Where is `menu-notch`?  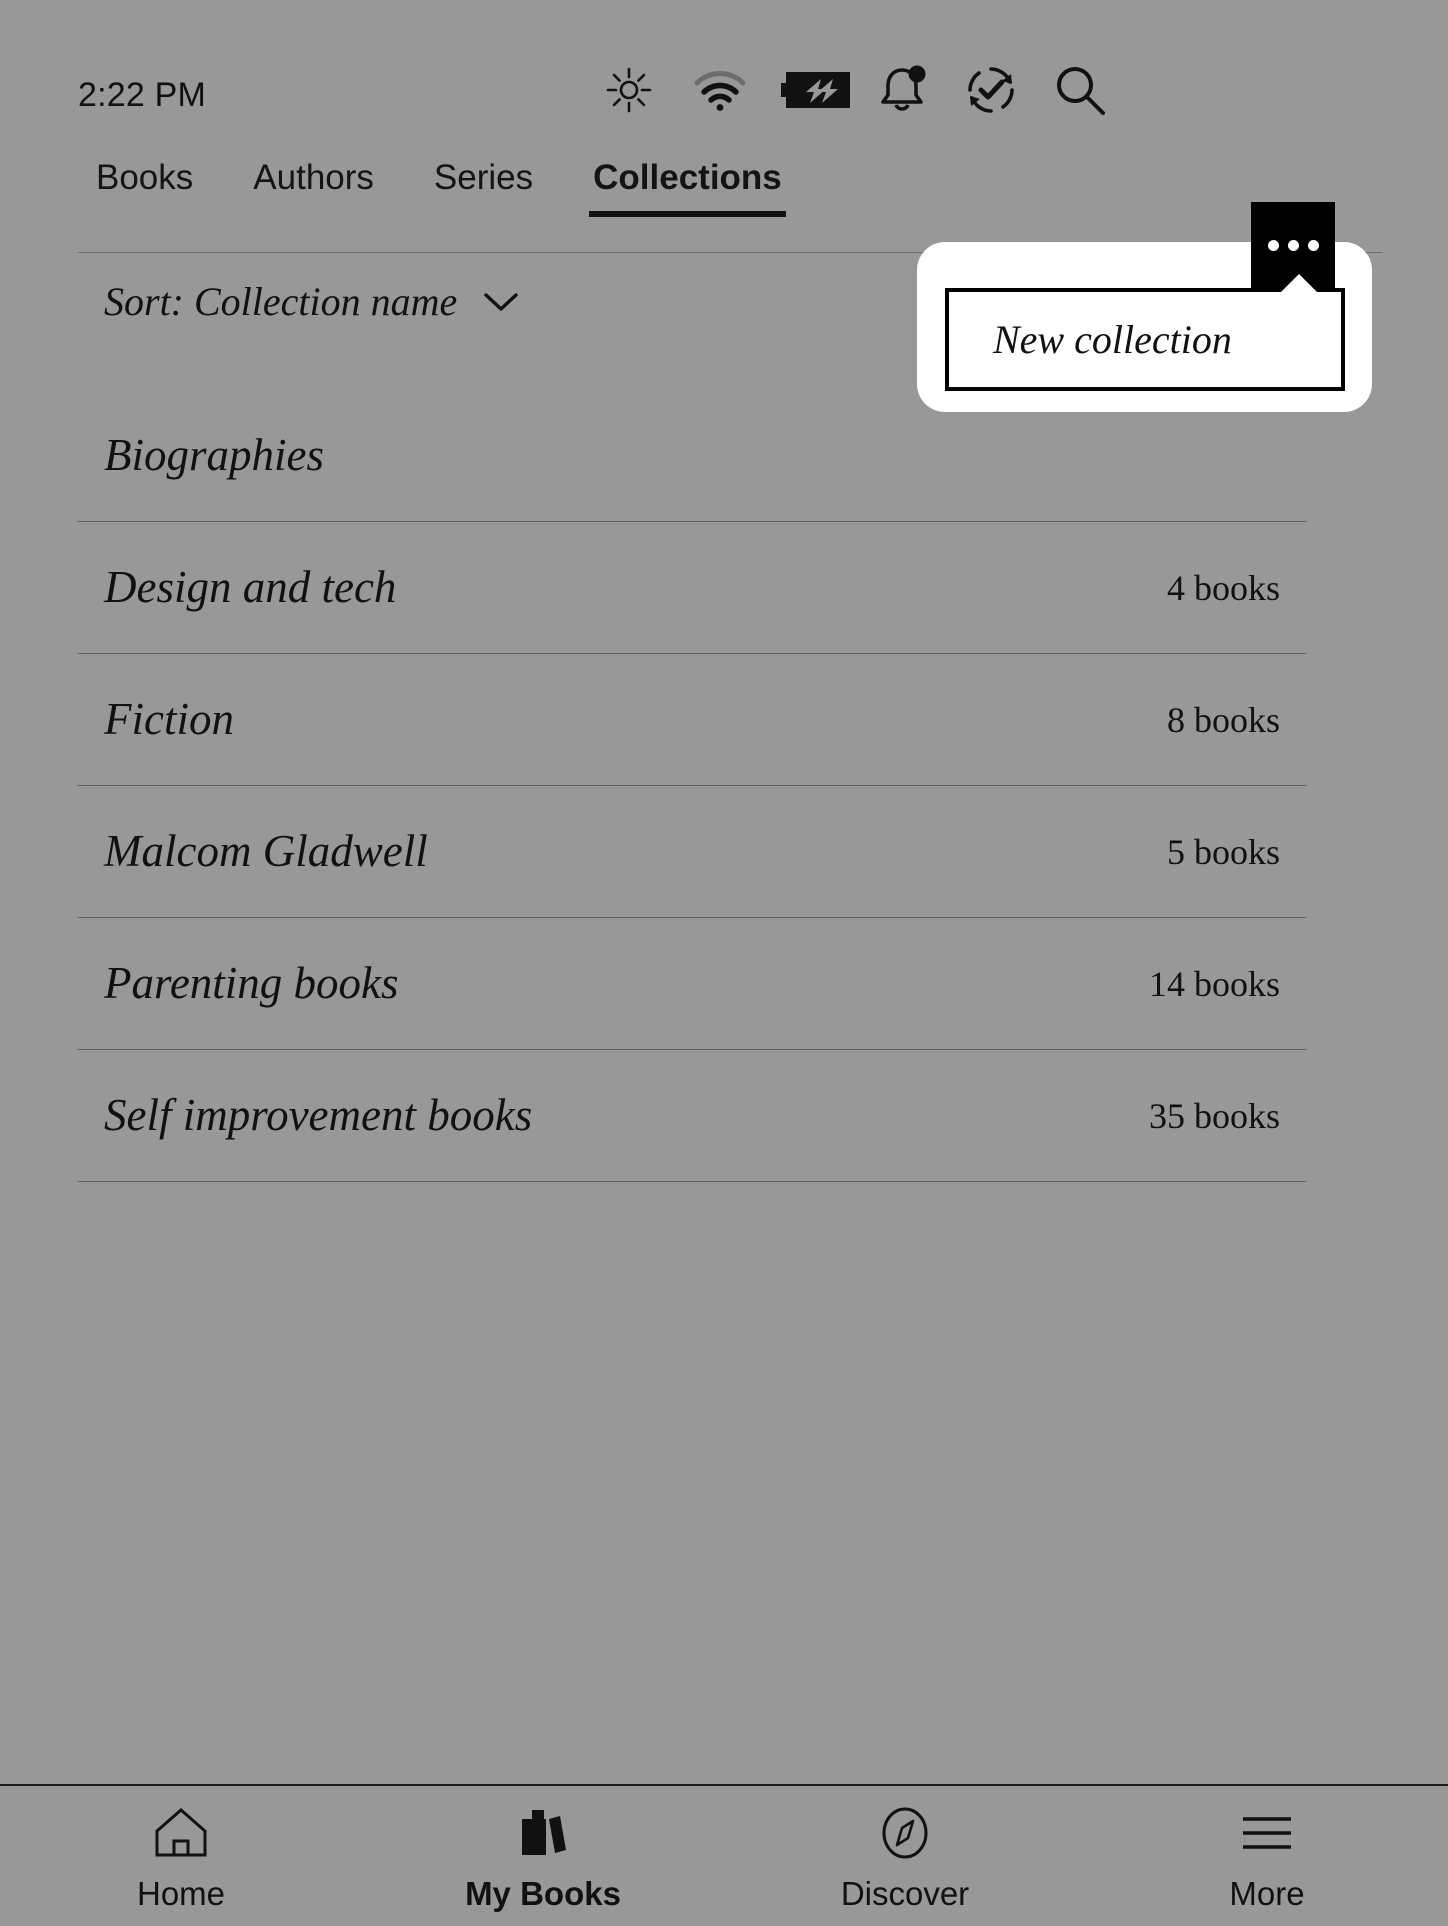 menu-notch is located at coordinates (1299, 284).